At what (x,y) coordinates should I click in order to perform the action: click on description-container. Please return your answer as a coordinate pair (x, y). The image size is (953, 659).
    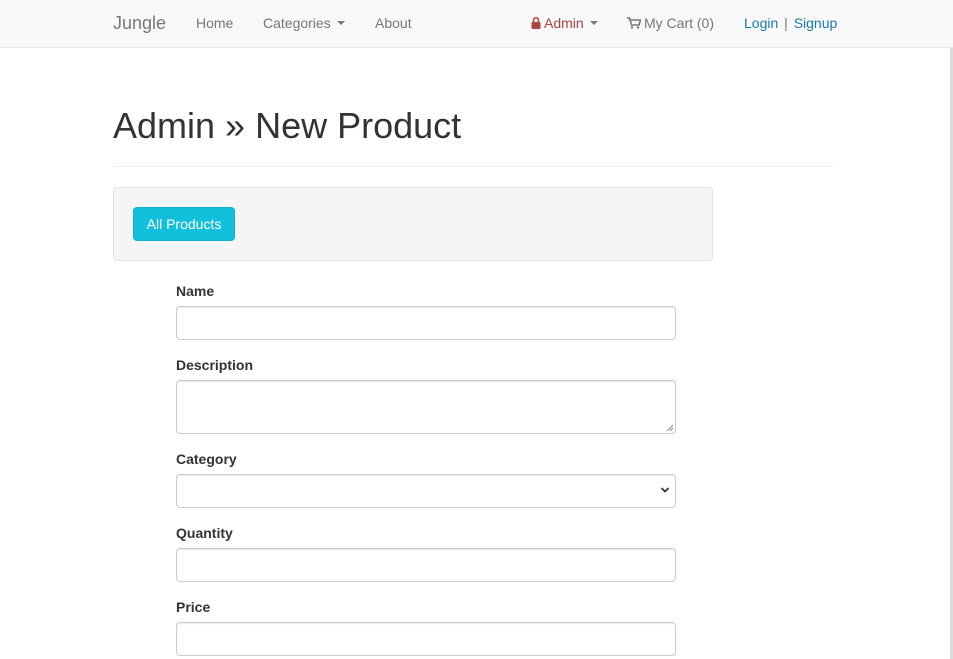
    Looking at the image, I should click on (426, 407).